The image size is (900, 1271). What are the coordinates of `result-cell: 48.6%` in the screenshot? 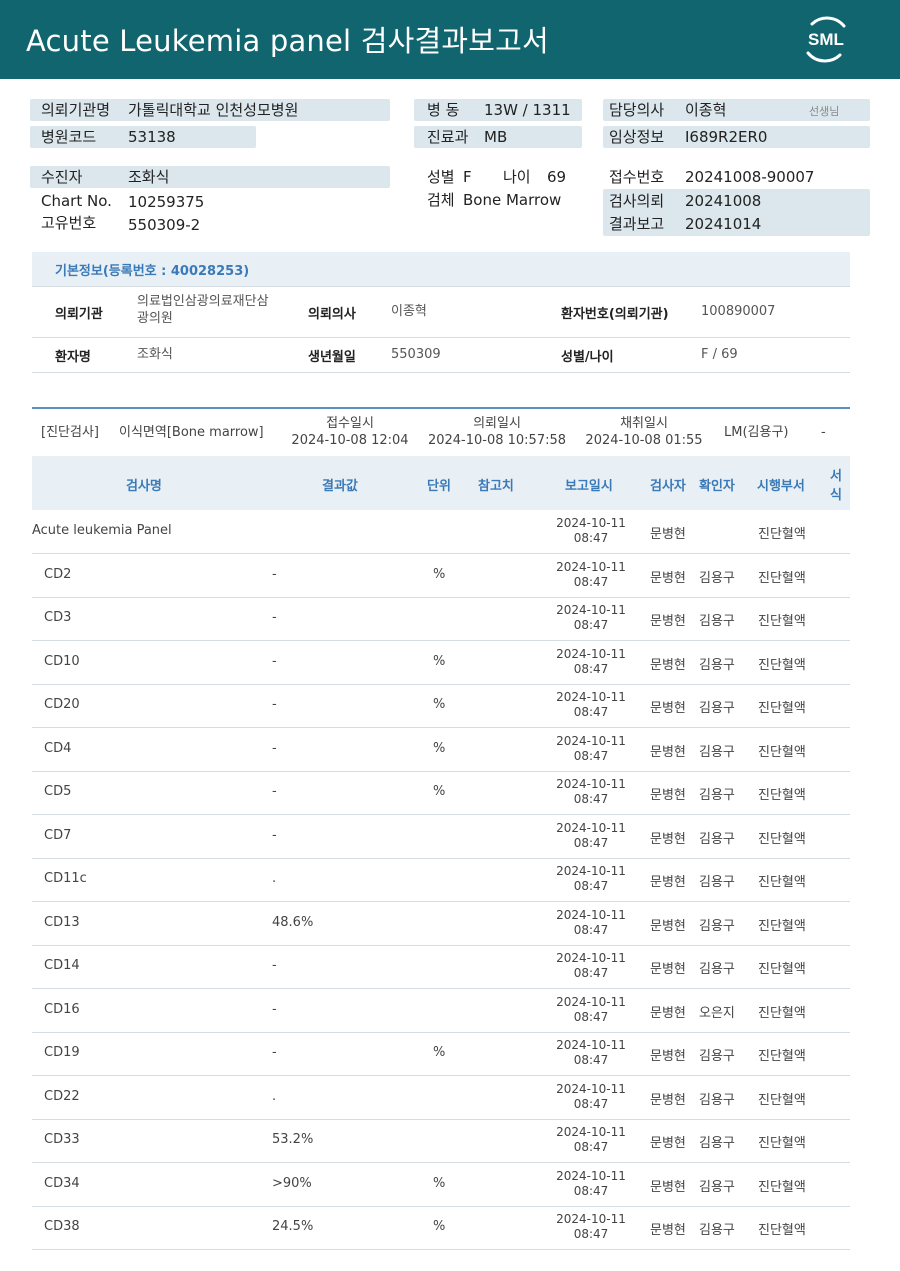 It's located at (293, 922).